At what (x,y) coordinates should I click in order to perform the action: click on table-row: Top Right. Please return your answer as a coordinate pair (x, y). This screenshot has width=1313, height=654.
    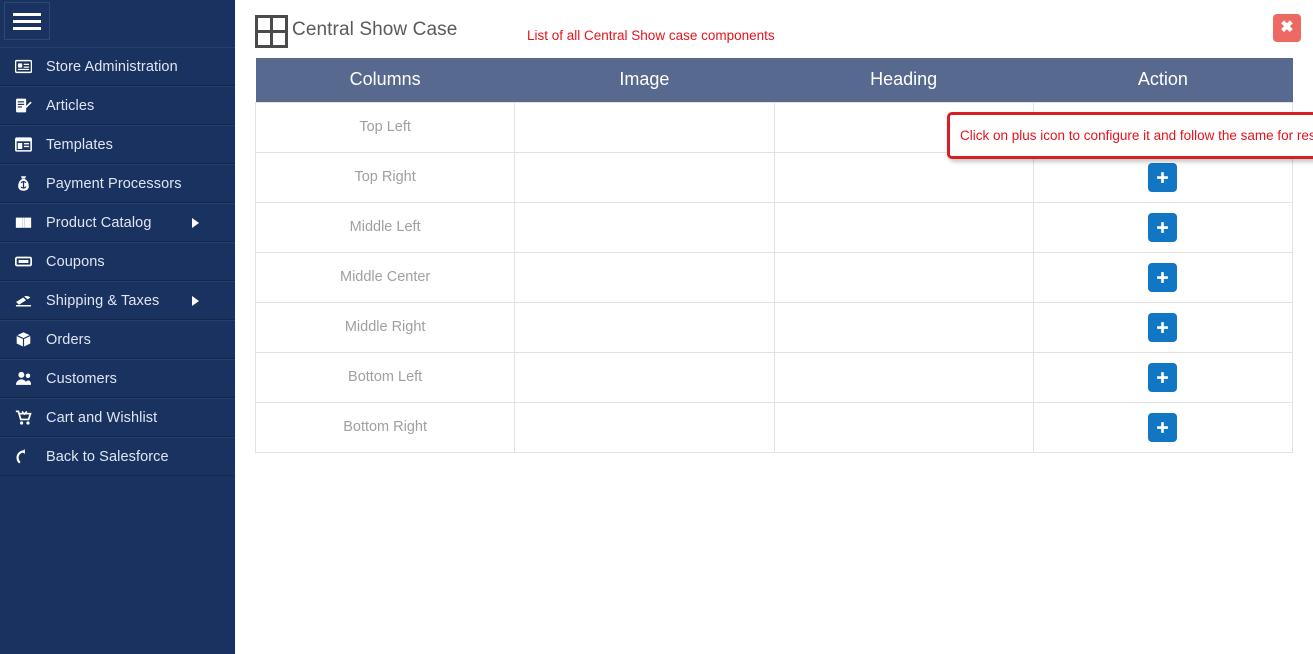
    Looking at the image, I should click on (774, 177).